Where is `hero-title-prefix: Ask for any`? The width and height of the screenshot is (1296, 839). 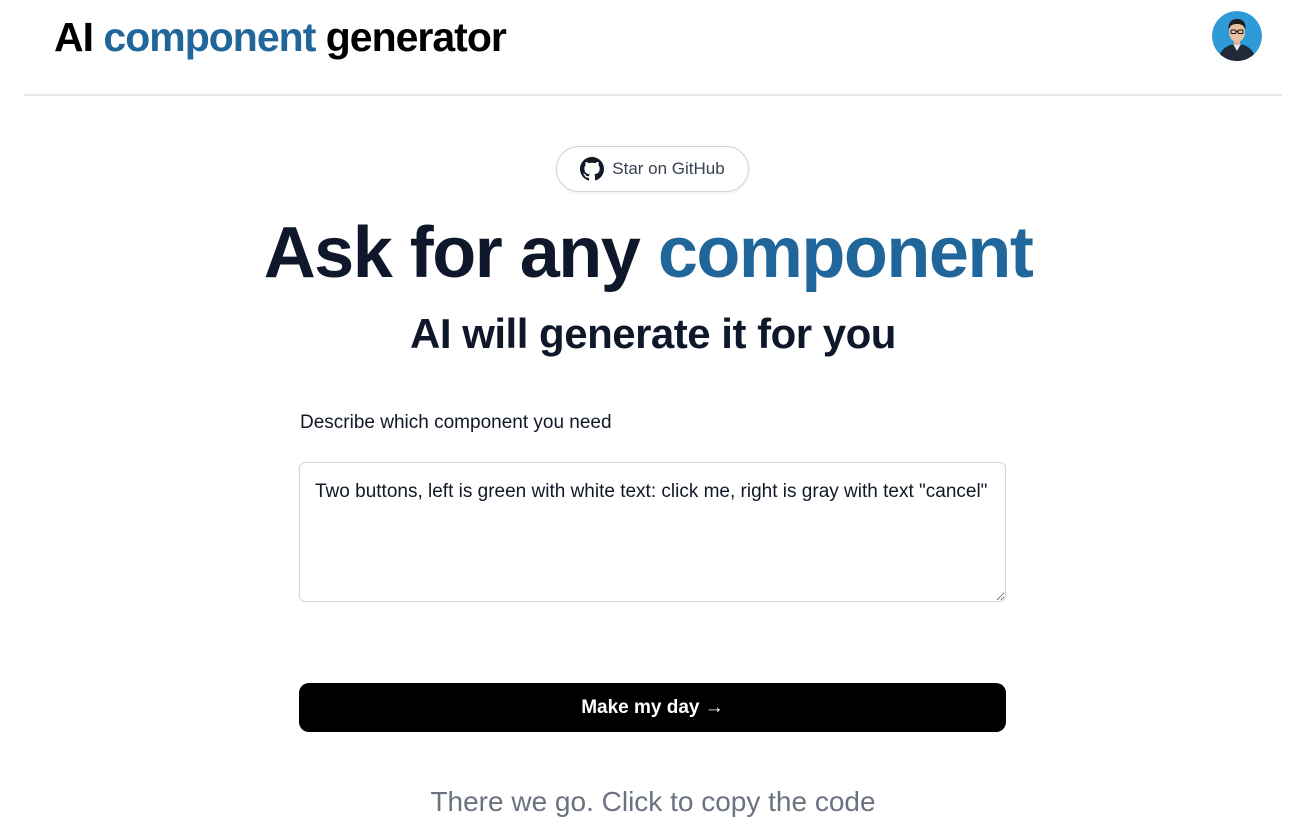
hero-title-prefix: Ask for any is located at coordinates (460, 253).